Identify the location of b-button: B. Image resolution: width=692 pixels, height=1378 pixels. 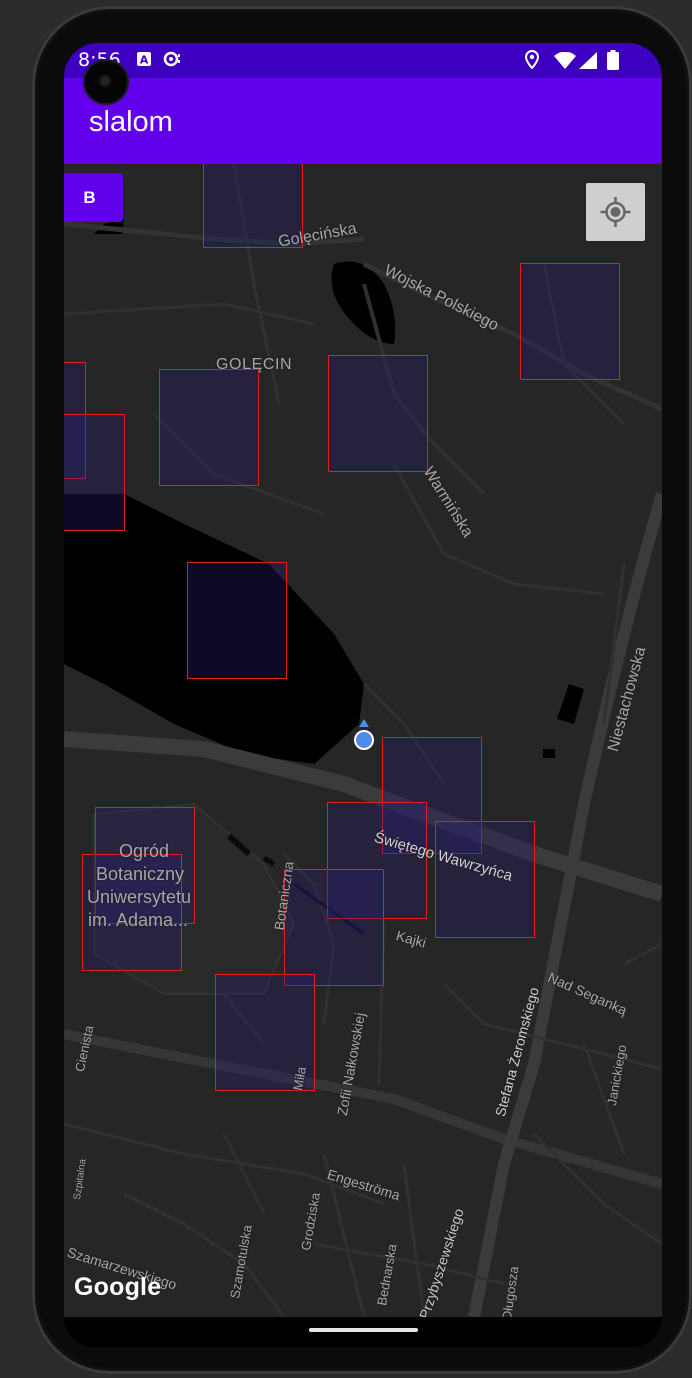
(93, 197).